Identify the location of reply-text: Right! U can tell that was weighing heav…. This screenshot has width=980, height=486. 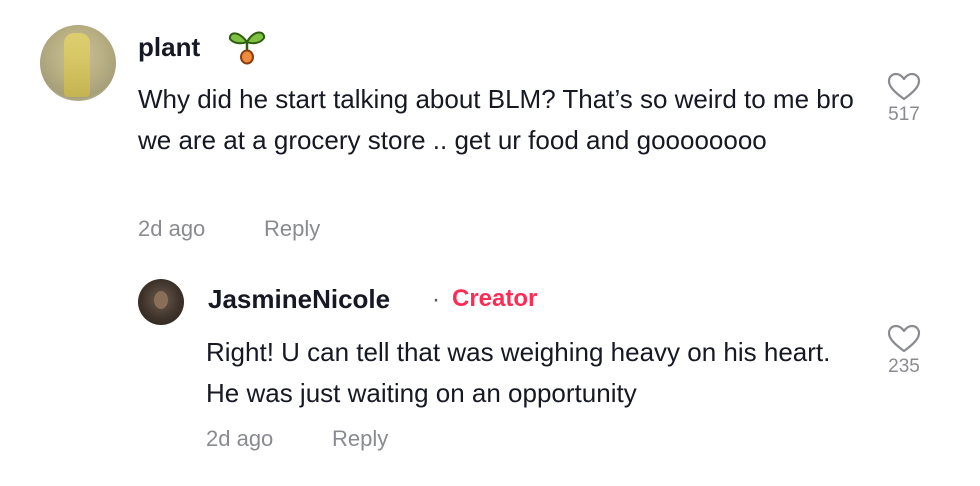
(518, 372).